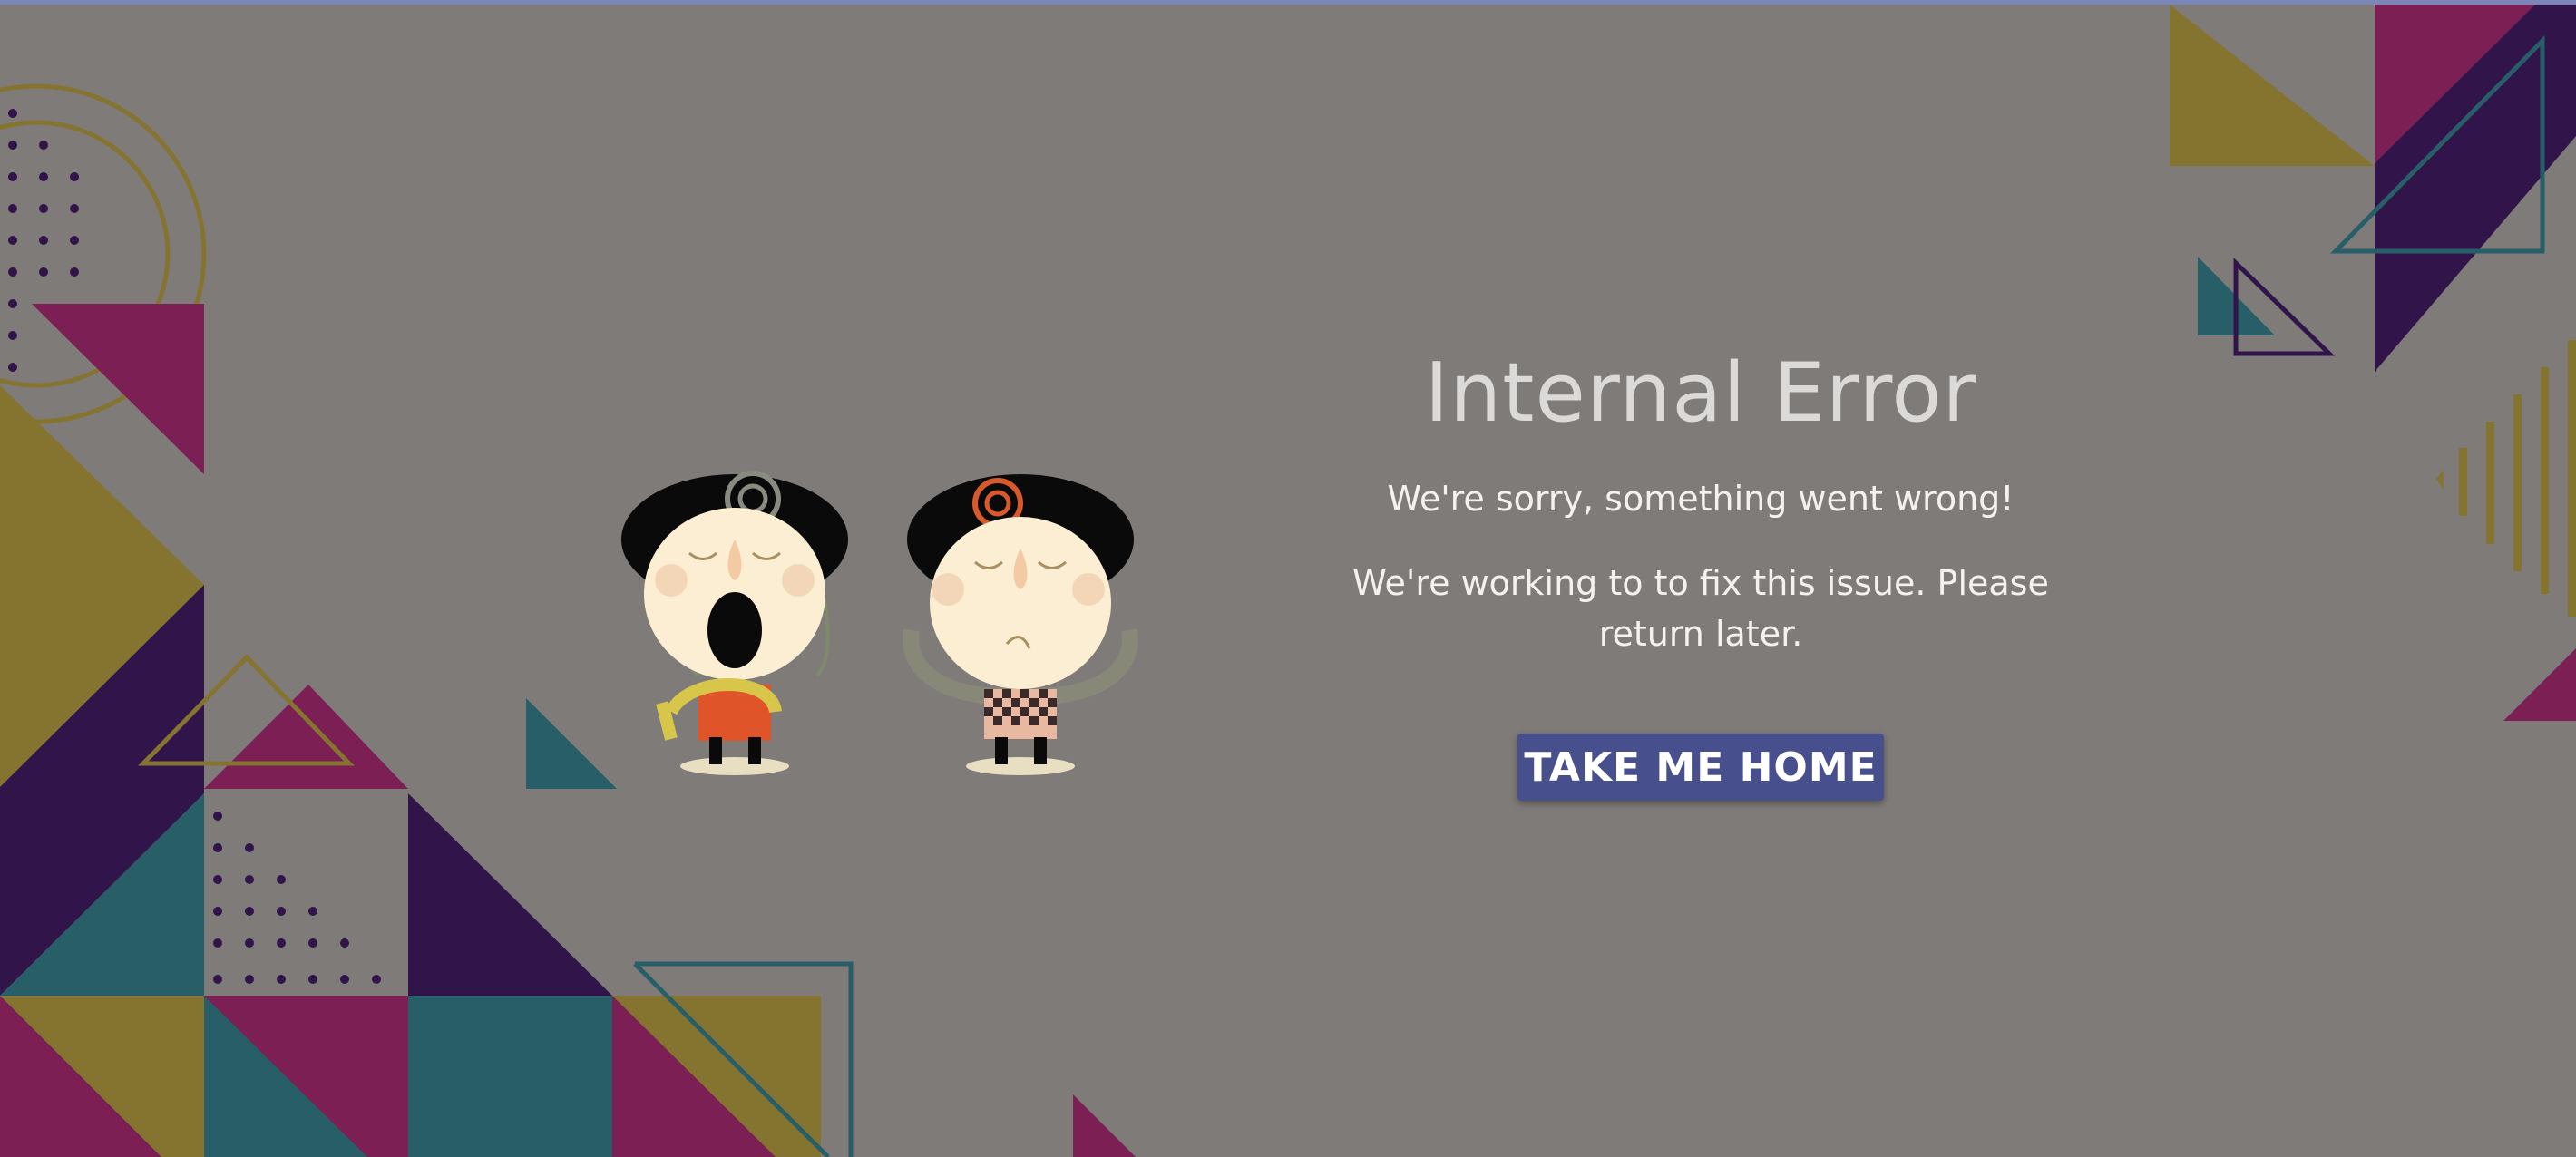 The height and width of the screenshot is (1157, 2576). Describe the element at coordinates (1700, 393) in the screenshot. I see `error-title: Internal Error` at that location.